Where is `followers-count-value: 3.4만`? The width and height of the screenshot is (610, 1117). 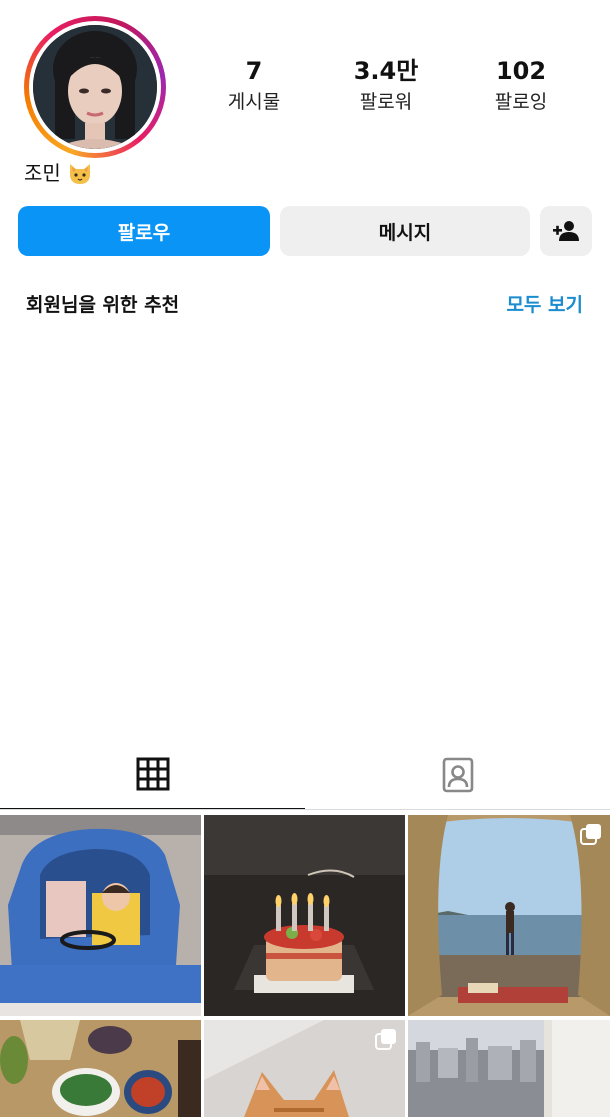 followers-count-value: 3.4만 is located at coordinates (386, 71).